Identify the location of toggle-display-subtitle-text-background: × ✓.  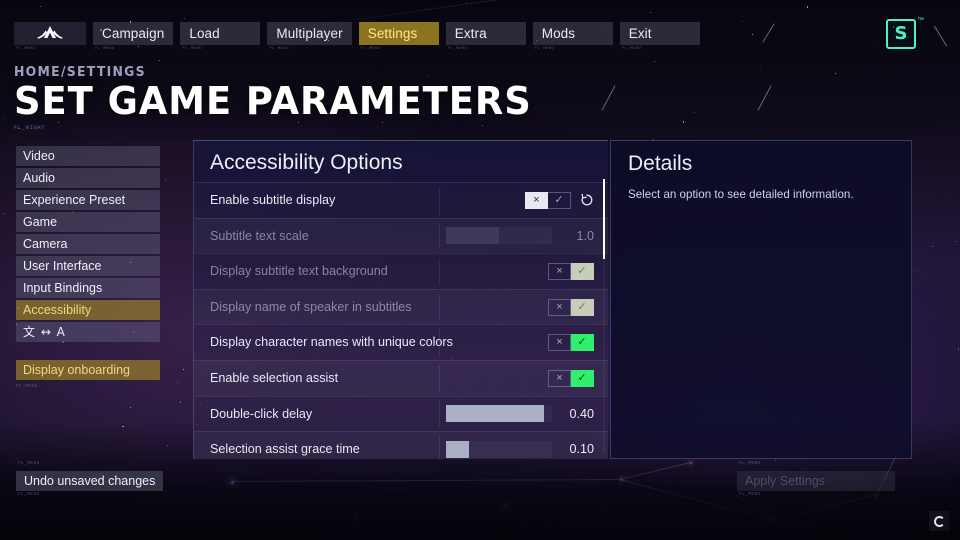
(571, 271).